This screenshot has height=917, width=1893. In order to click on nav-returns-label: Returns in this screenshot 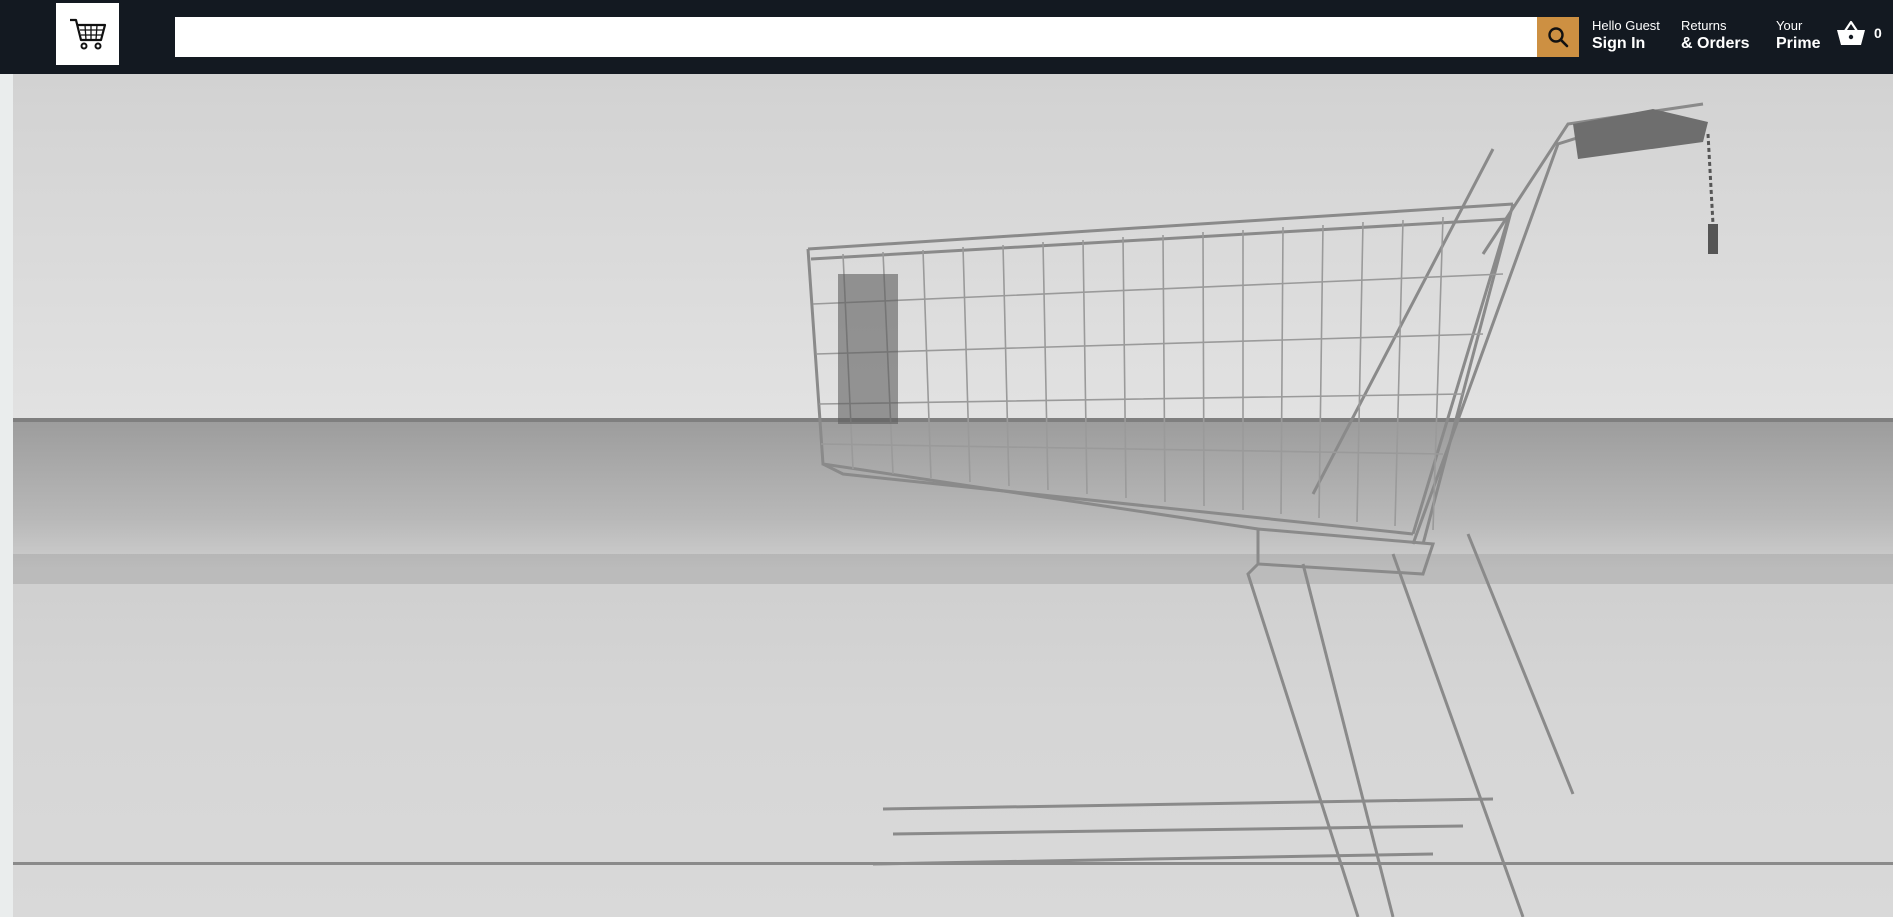, I will do `click(1704, 25)`.